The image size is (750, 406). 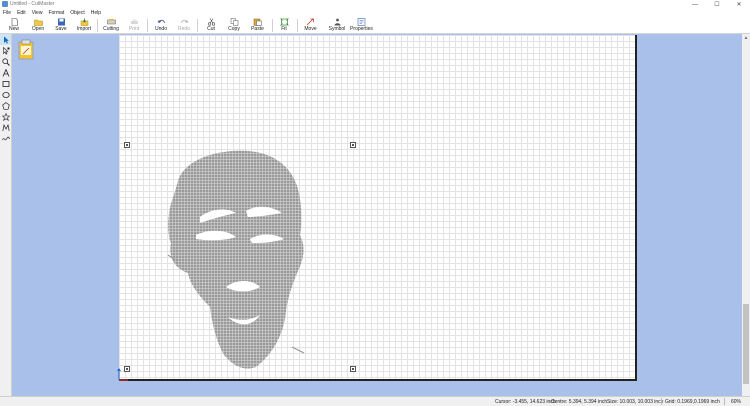 What do you see at coordinates (77, 13) in the screenshot?
I see `menu-object: Object` at bounding box center [77, 13].